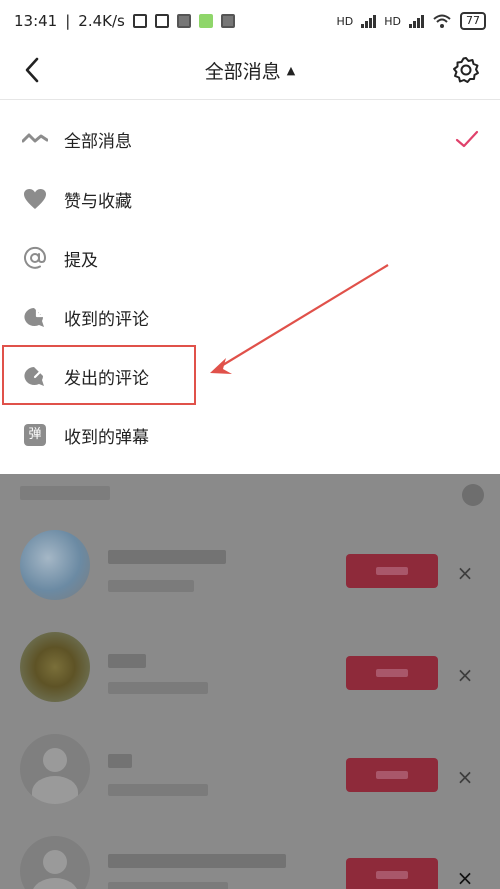 This screenshot has height=889, width=500. What do you see at coordinates (106, 437) in the screenshot?
I see `menu-item-label: 收到的弹幕` at bounding box center [106, 437].